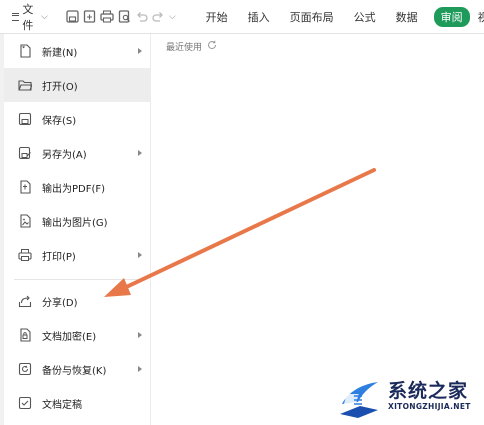 Image resolution: width=484 pixels, height=425 pixels. What do you see at coordinates (74, 189) in the screenshot?
I see `menu-item-label: 输出为PDF(F)` at bounding box center [74, 189].